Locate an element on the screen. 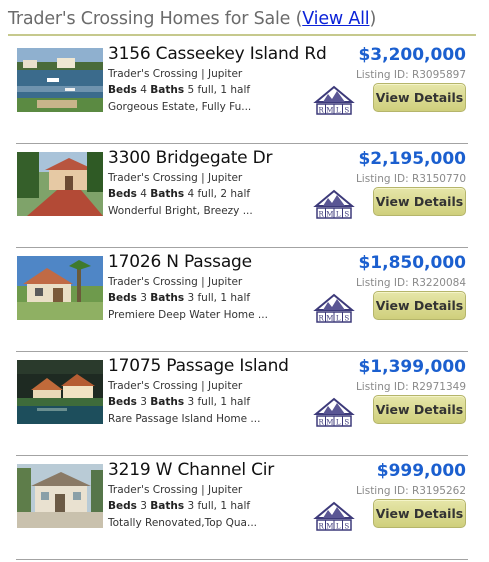  baths-detail: 4 full, 2 half is located at coordinates (219, 194).